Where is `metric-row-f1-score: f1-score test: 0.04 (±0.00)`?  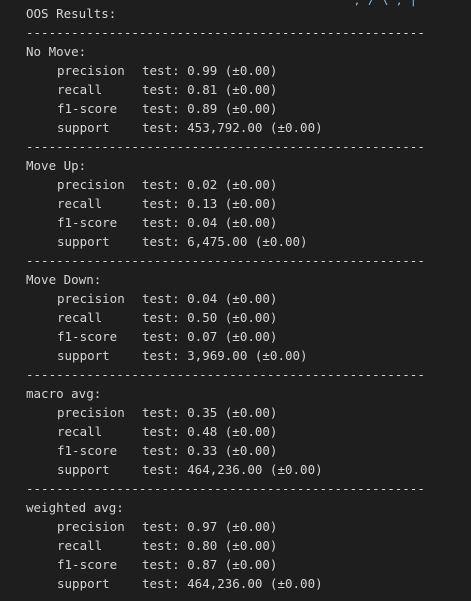 metric-row-f1-score: f1-score test: 0.04 (±0.00) is located at coordinates (248, 222).